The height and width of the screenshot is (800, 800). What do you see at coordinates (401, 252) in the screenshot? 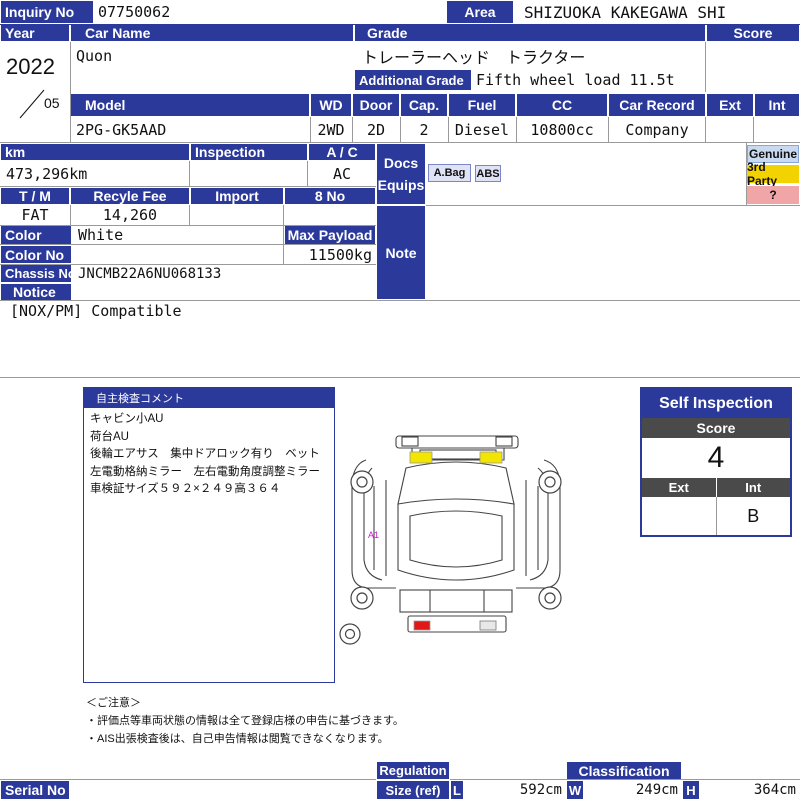
I see `note-label: Note` at bounding box center [401, 252].